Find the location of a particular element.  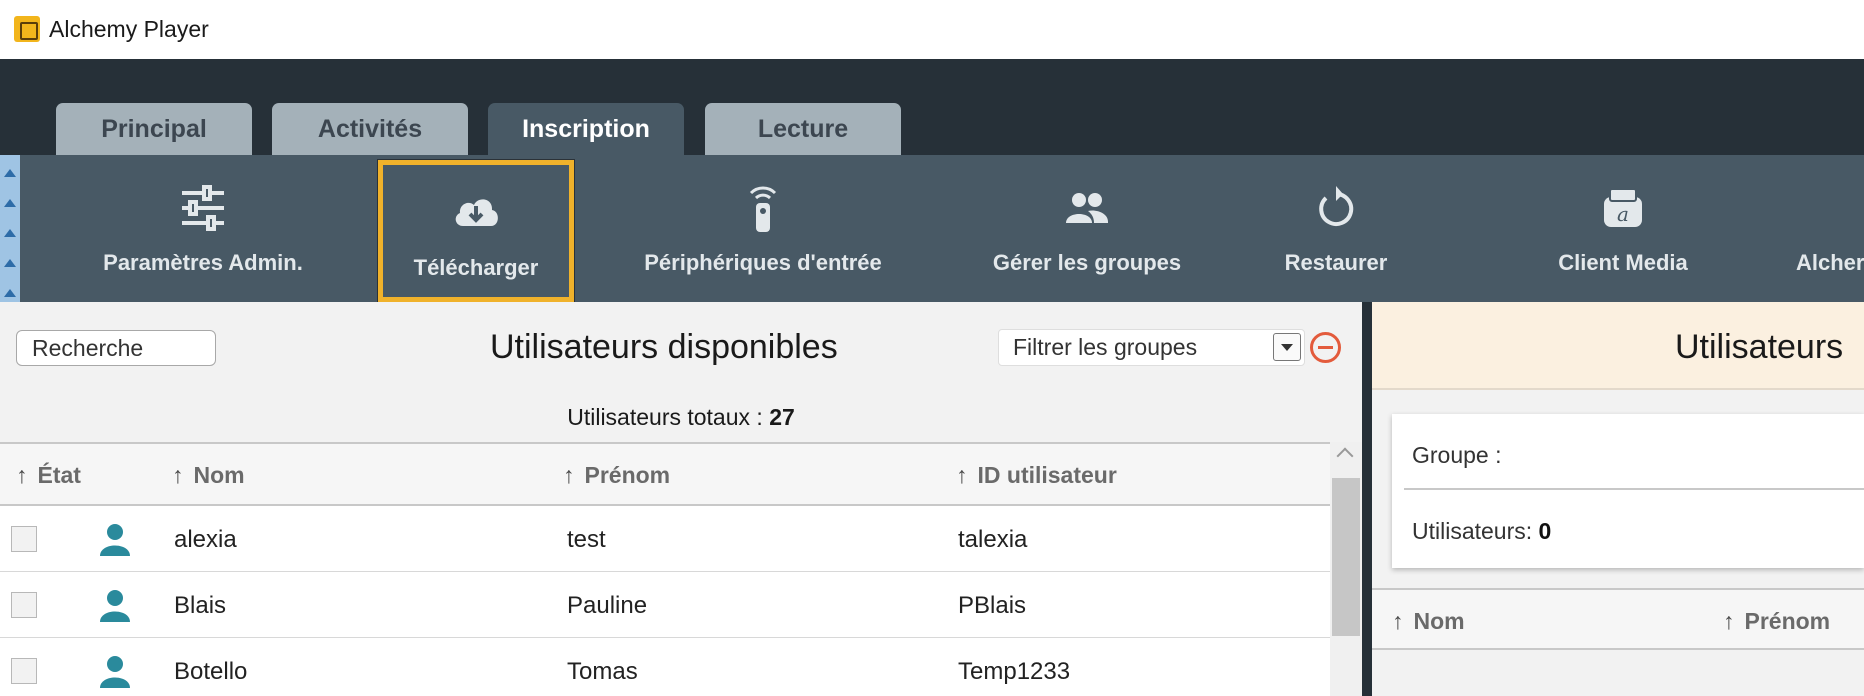

group-users-count-label: Utilisateurs: is located at coordinates (1475, 531).